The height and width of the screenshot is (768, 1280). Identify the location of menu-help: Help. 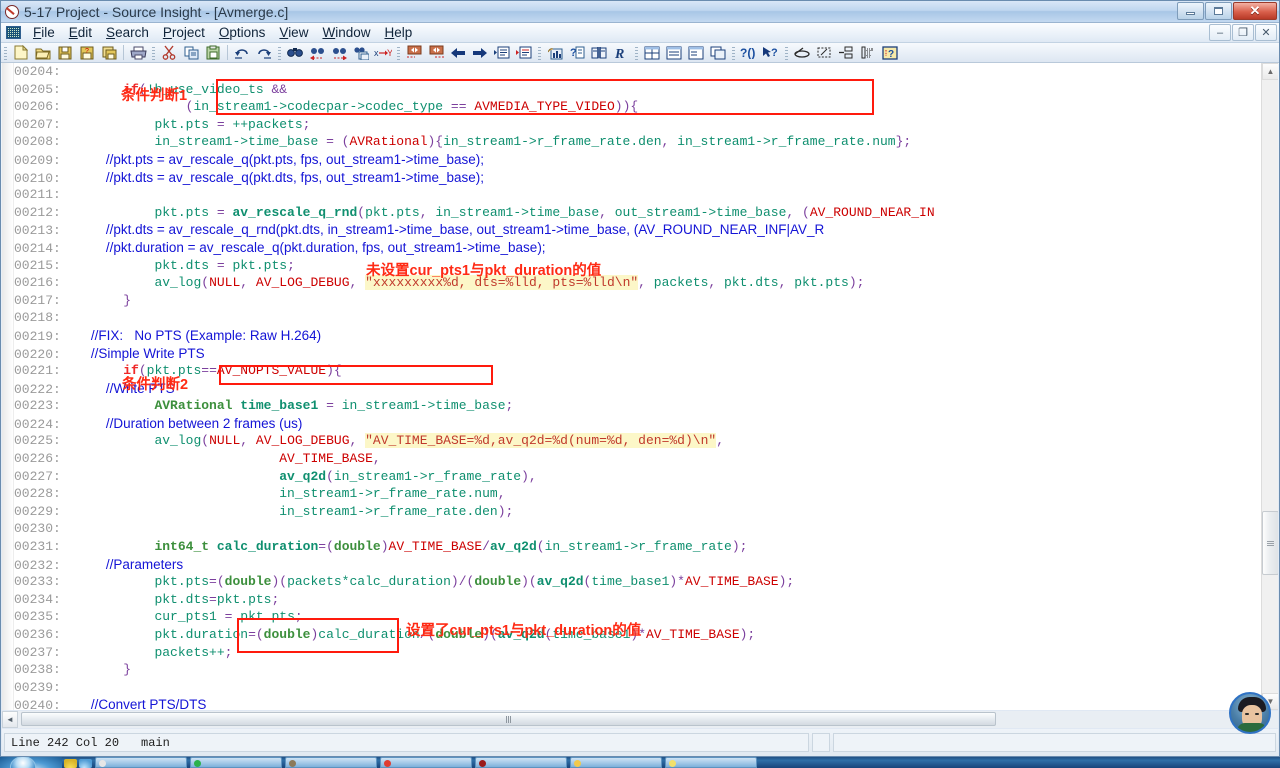
(398, 32).